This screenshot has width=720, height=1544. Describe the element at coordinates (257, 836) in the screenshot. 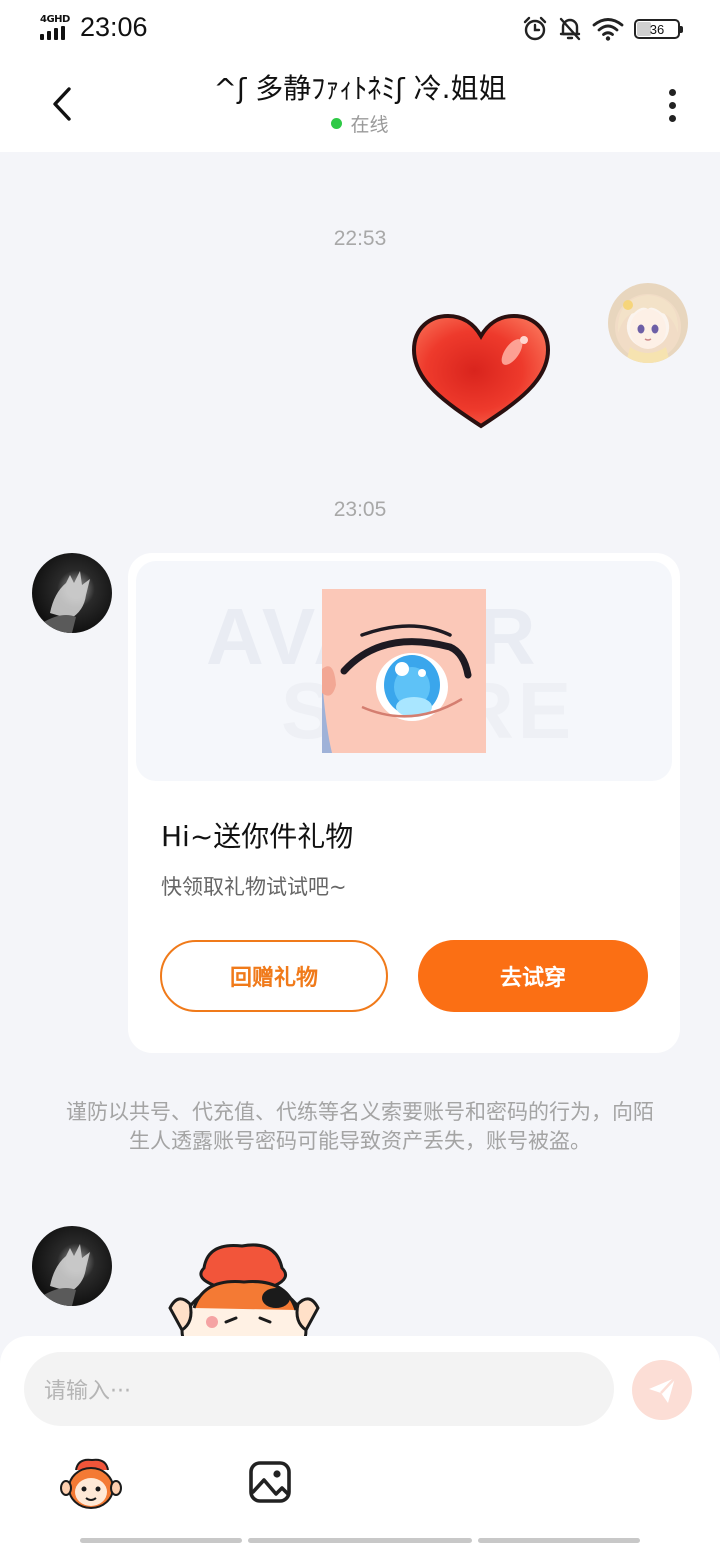

I see `gift-card-title: Hi~送你件礼物` at that location.